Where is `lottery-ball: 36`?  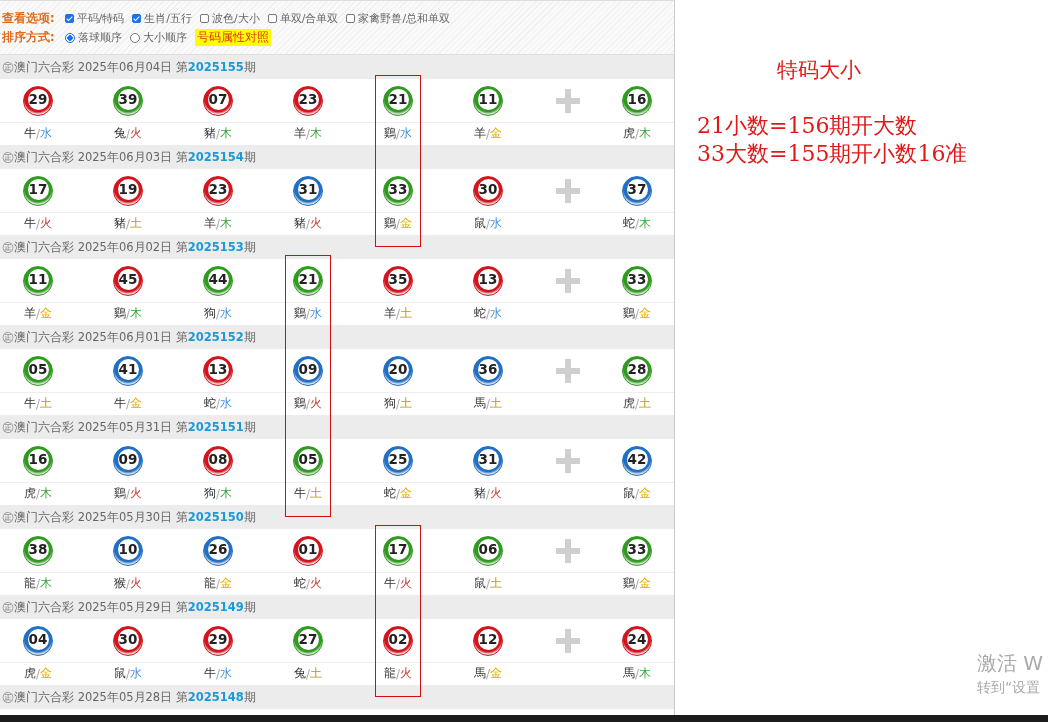
lottery-ball: 36 is located at coordinates (488, 370).